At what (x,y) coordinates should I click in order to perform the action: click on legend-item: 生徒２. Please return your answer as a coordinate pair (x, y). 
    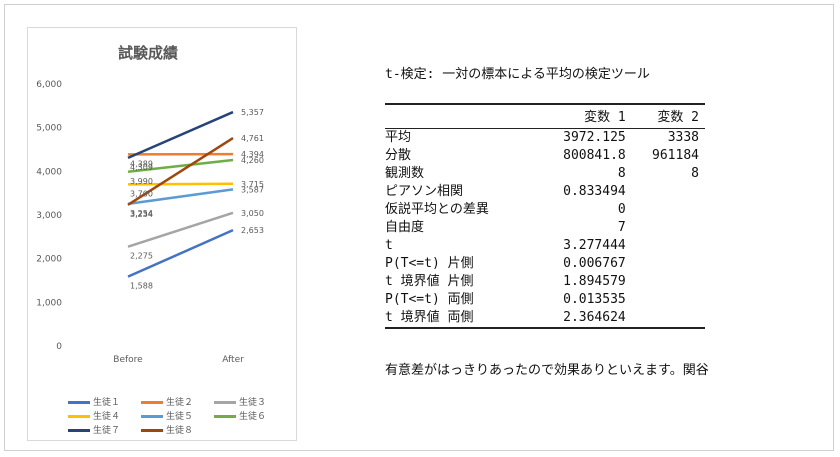
    Looking at the image, I should click on (177, 403).